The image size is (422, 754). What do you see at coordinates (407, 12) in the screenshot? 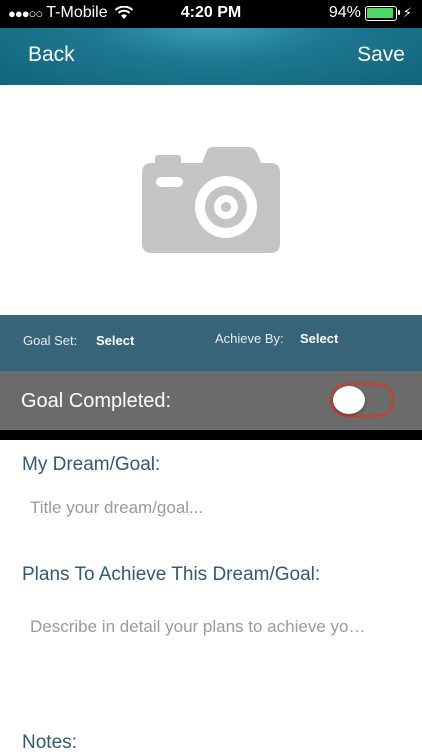
I see `charging-icon: ⚡` at bounding box center [407, 12].